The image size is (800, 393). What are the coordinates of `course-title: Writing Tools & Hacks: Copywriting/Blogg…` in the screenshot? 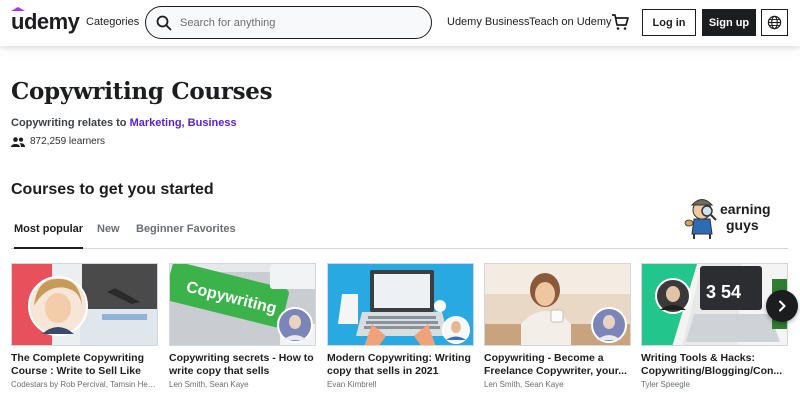 It's located at (714, 365).